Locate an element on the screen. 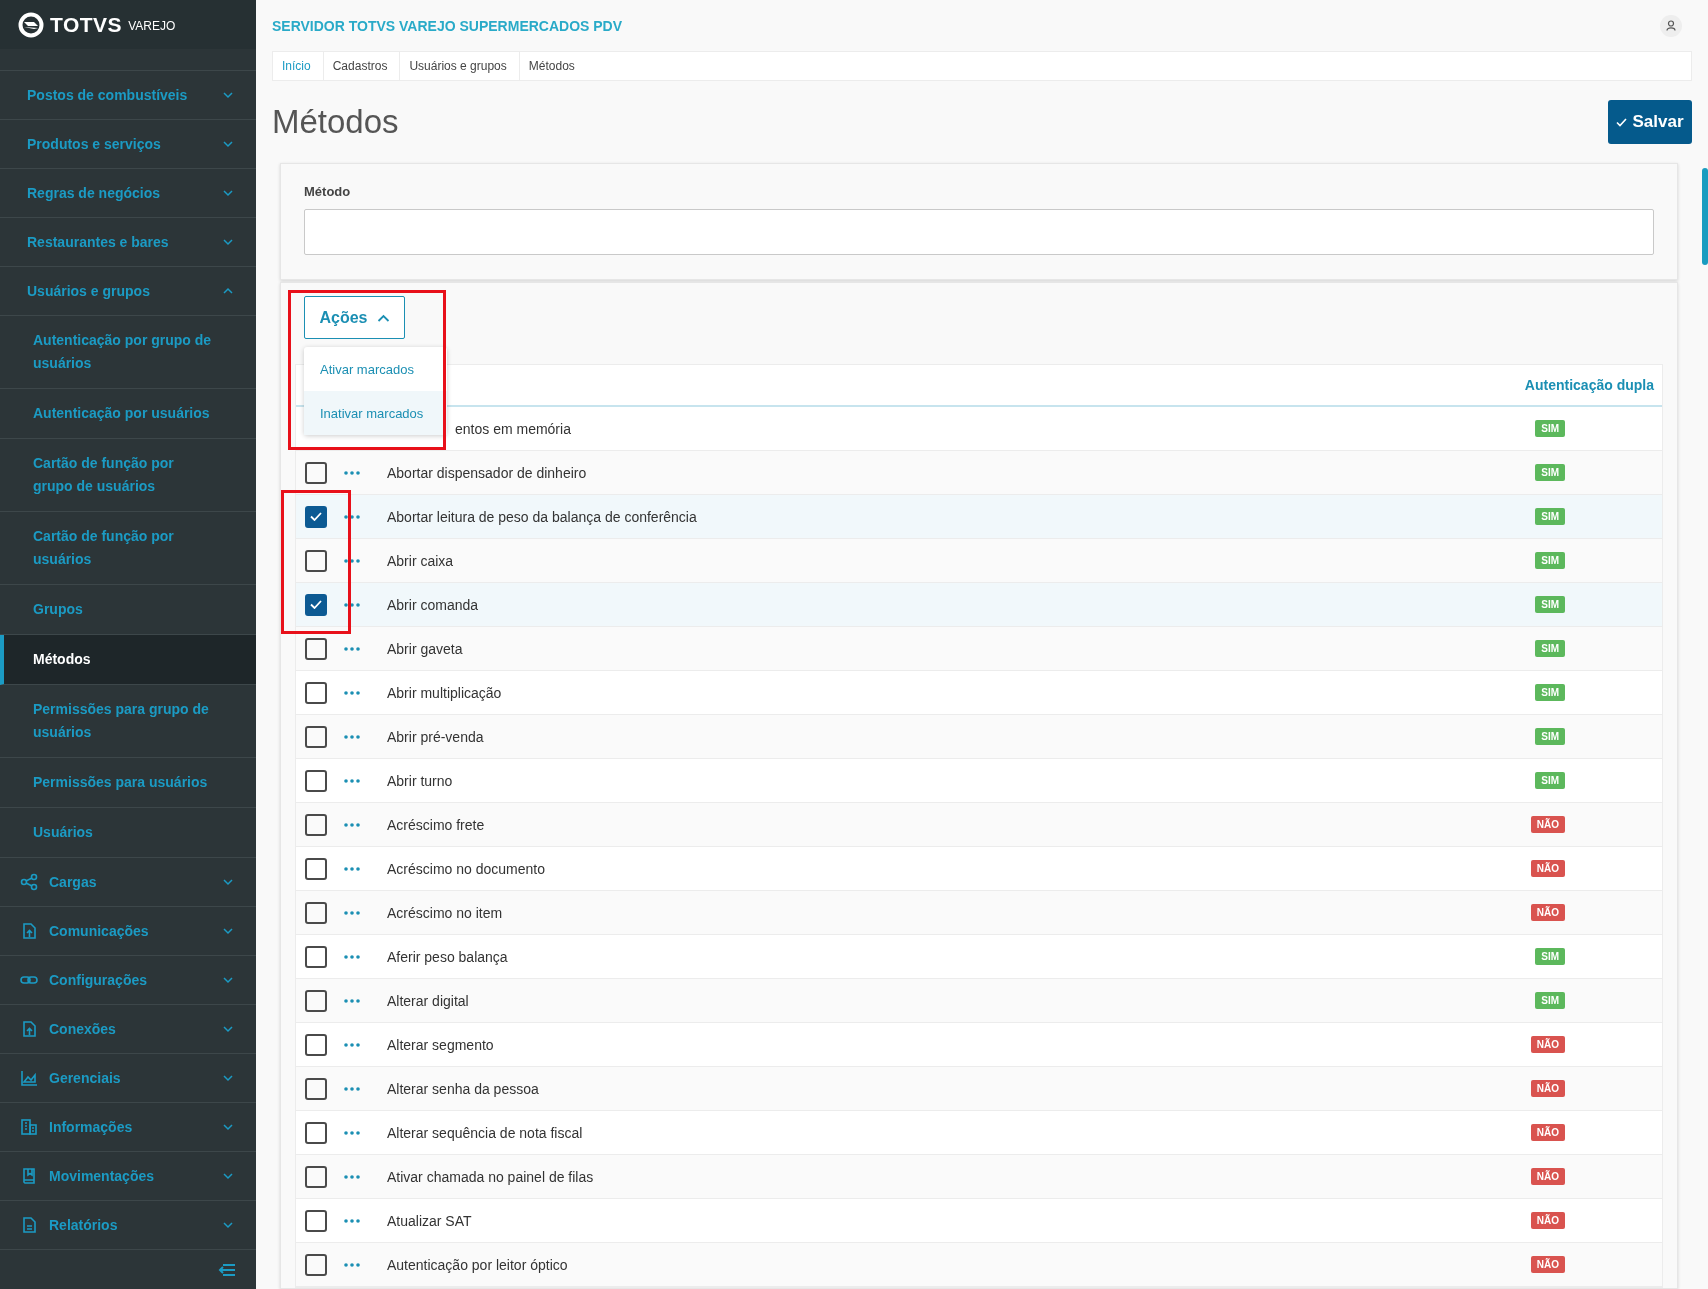 The image size is (1708, 1289). field-label: Método is located at coordinates (328, 192).